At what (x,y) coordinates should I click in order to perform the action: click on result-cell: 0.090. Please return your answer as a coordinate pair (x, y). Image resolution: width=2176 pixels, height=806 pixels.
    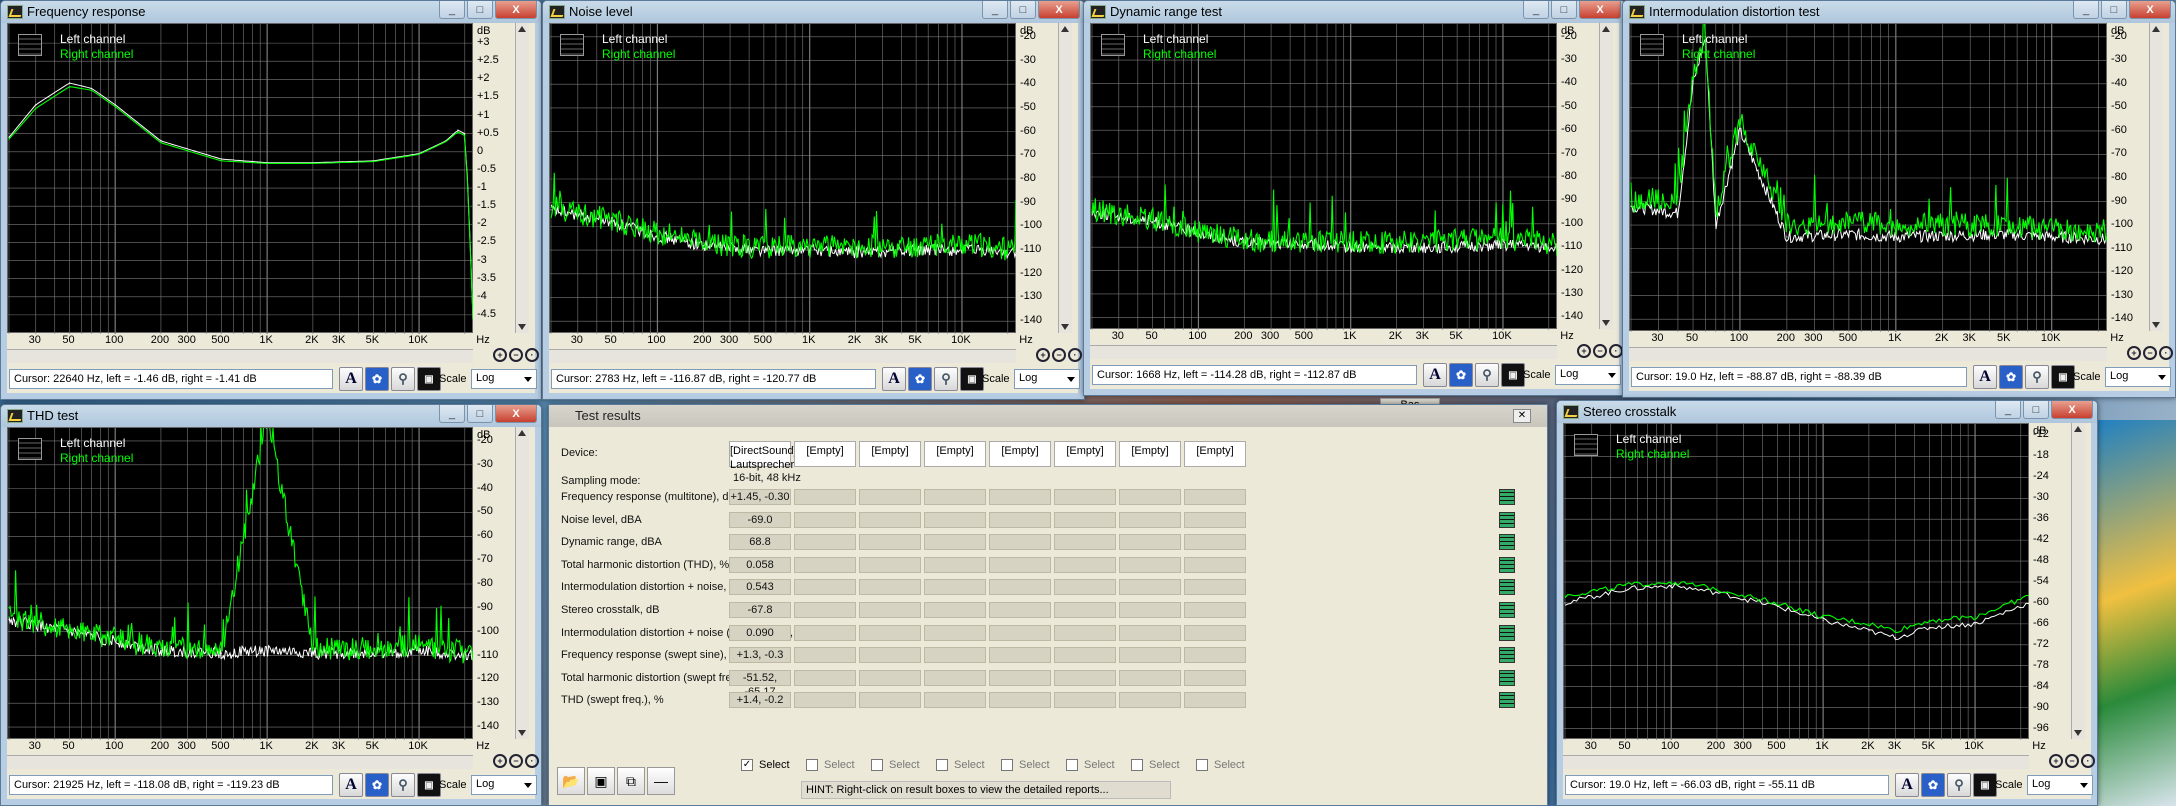
    Looking at the image, I should click on (760, 632).